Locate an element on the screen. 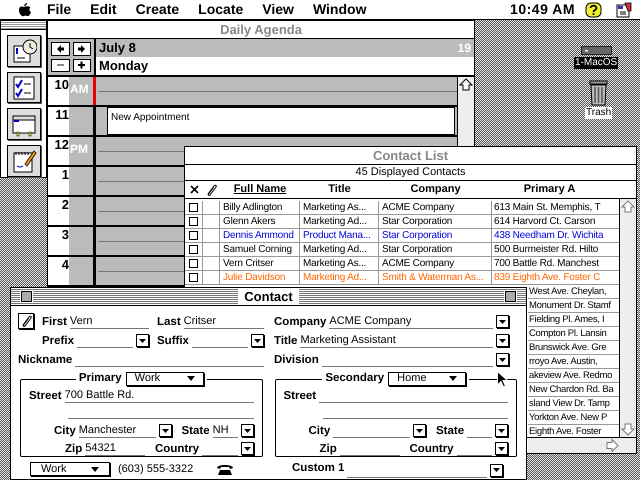 This screenshot has width=640, height=480. input-field: 700 Battle Rd. is located at coordinates (159, 396).